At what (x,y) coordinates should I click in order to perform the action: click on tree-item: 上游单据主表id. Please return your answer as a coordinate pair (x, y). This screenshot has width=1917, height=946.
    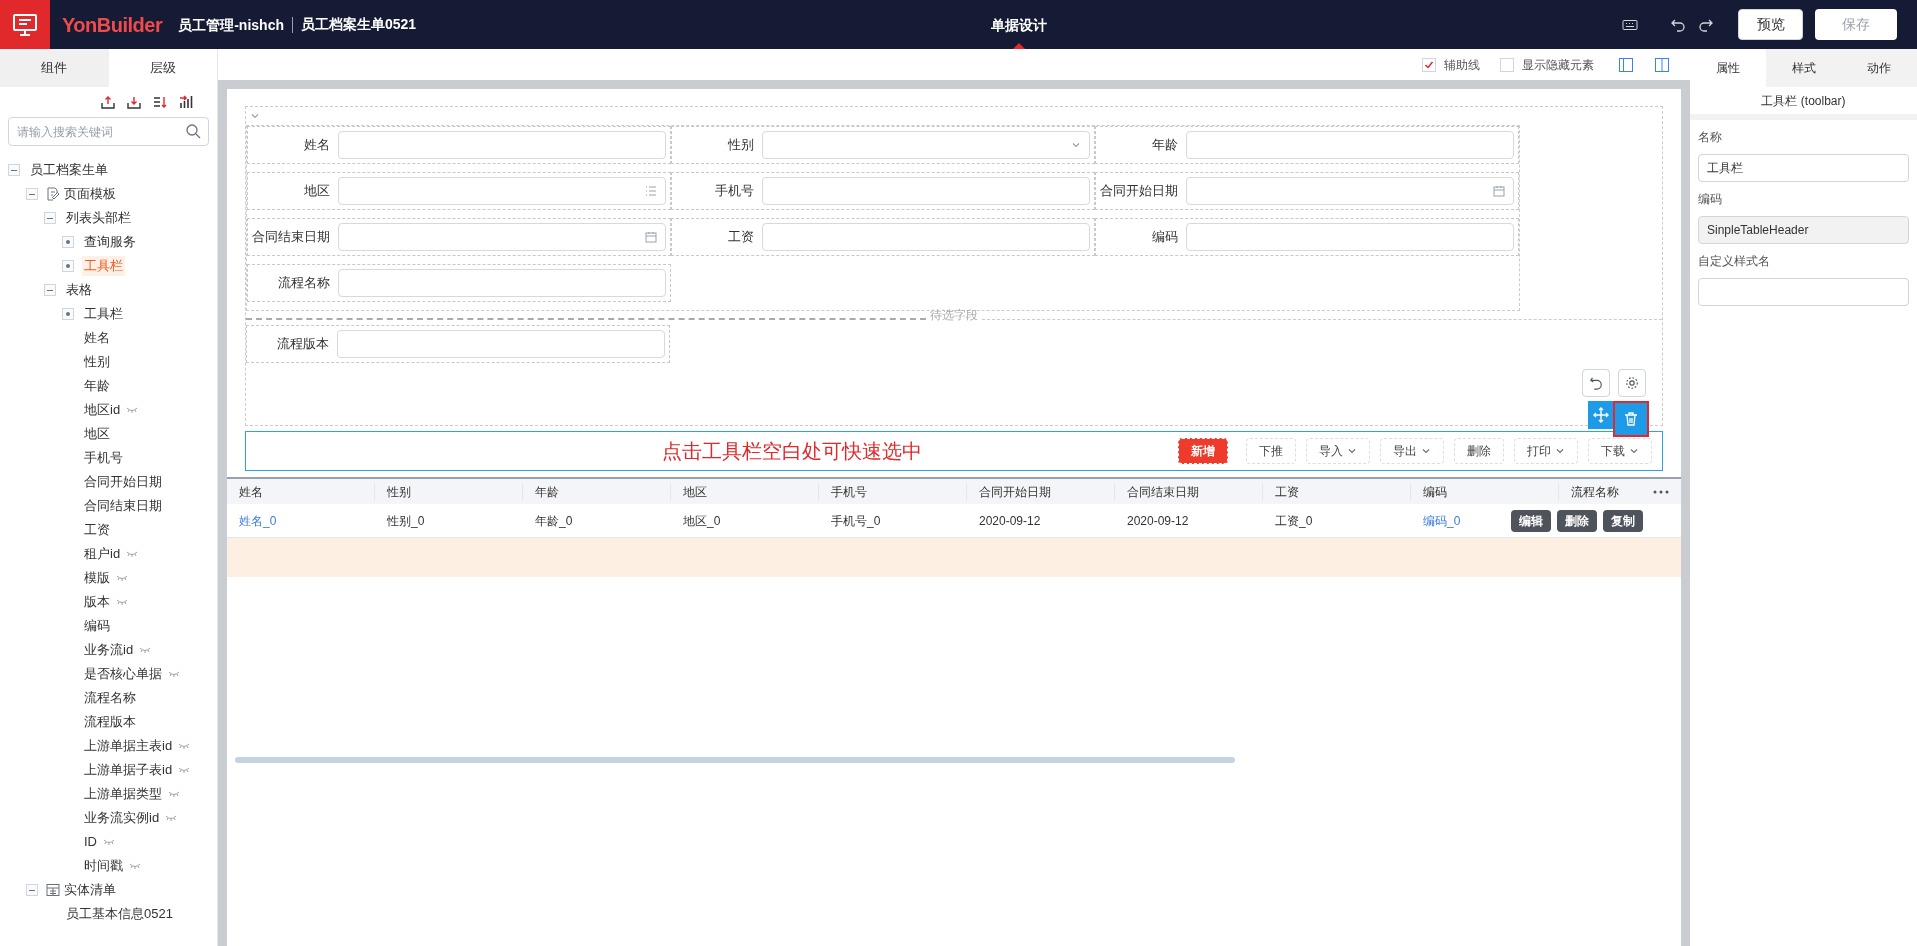
    Looking at the image, I should click on (128, 746).